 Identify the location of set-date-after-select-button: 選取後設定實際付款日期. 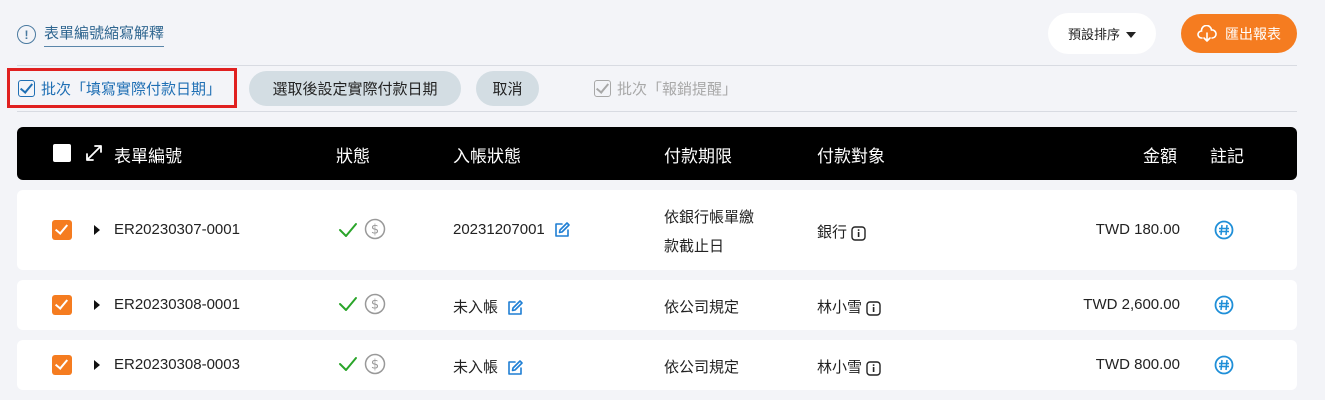
(355, 88).